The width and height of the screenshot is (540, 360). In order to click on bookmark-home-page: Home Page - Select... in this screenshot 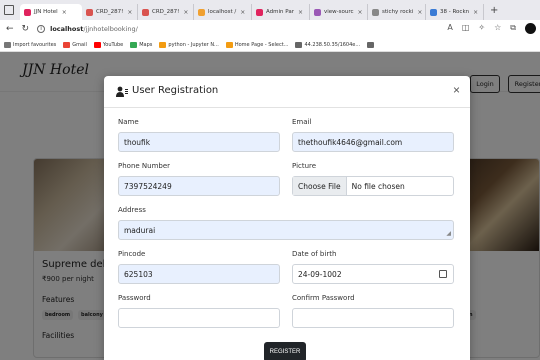, I will do `click(256, 44)`.